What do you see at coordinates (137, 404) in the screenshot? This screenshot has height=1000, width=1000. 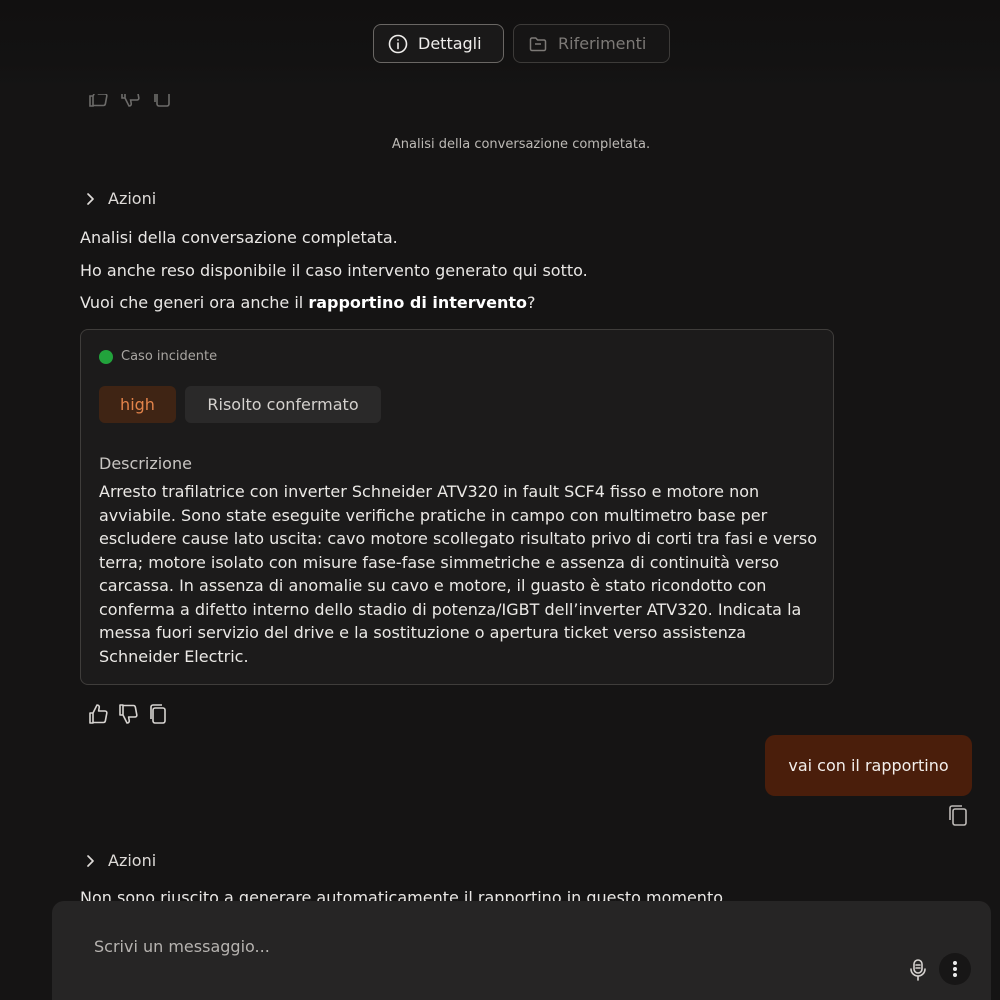 I see `severity-badge: high` at bounding box center [137, 404].